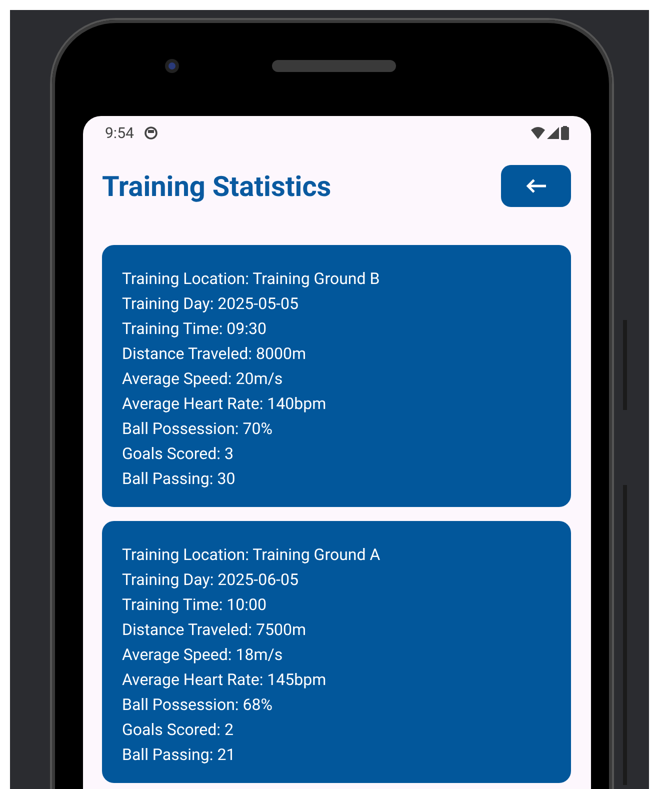 The image size is (659, 789). I want to click on stat-text: Average Heart Rate: 145bpm, so click(225, 680).